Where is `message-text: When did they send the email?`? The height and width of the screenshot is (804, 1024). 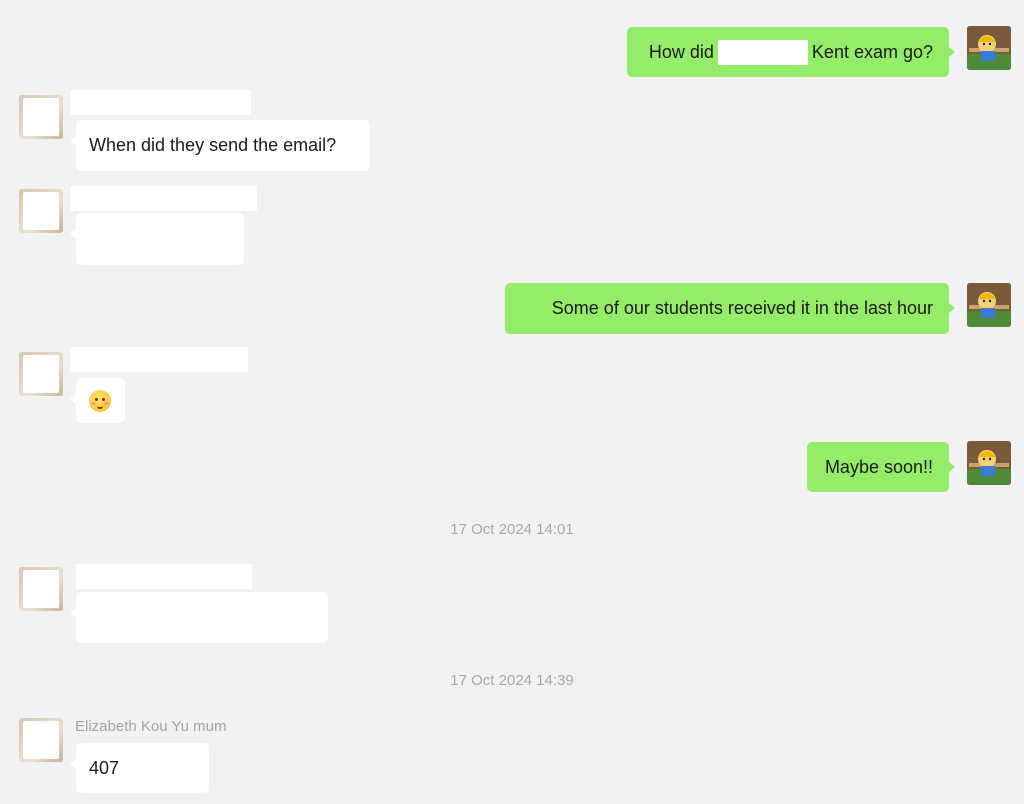
message-text: When did they send the email? is located at coordinates (213, 145).